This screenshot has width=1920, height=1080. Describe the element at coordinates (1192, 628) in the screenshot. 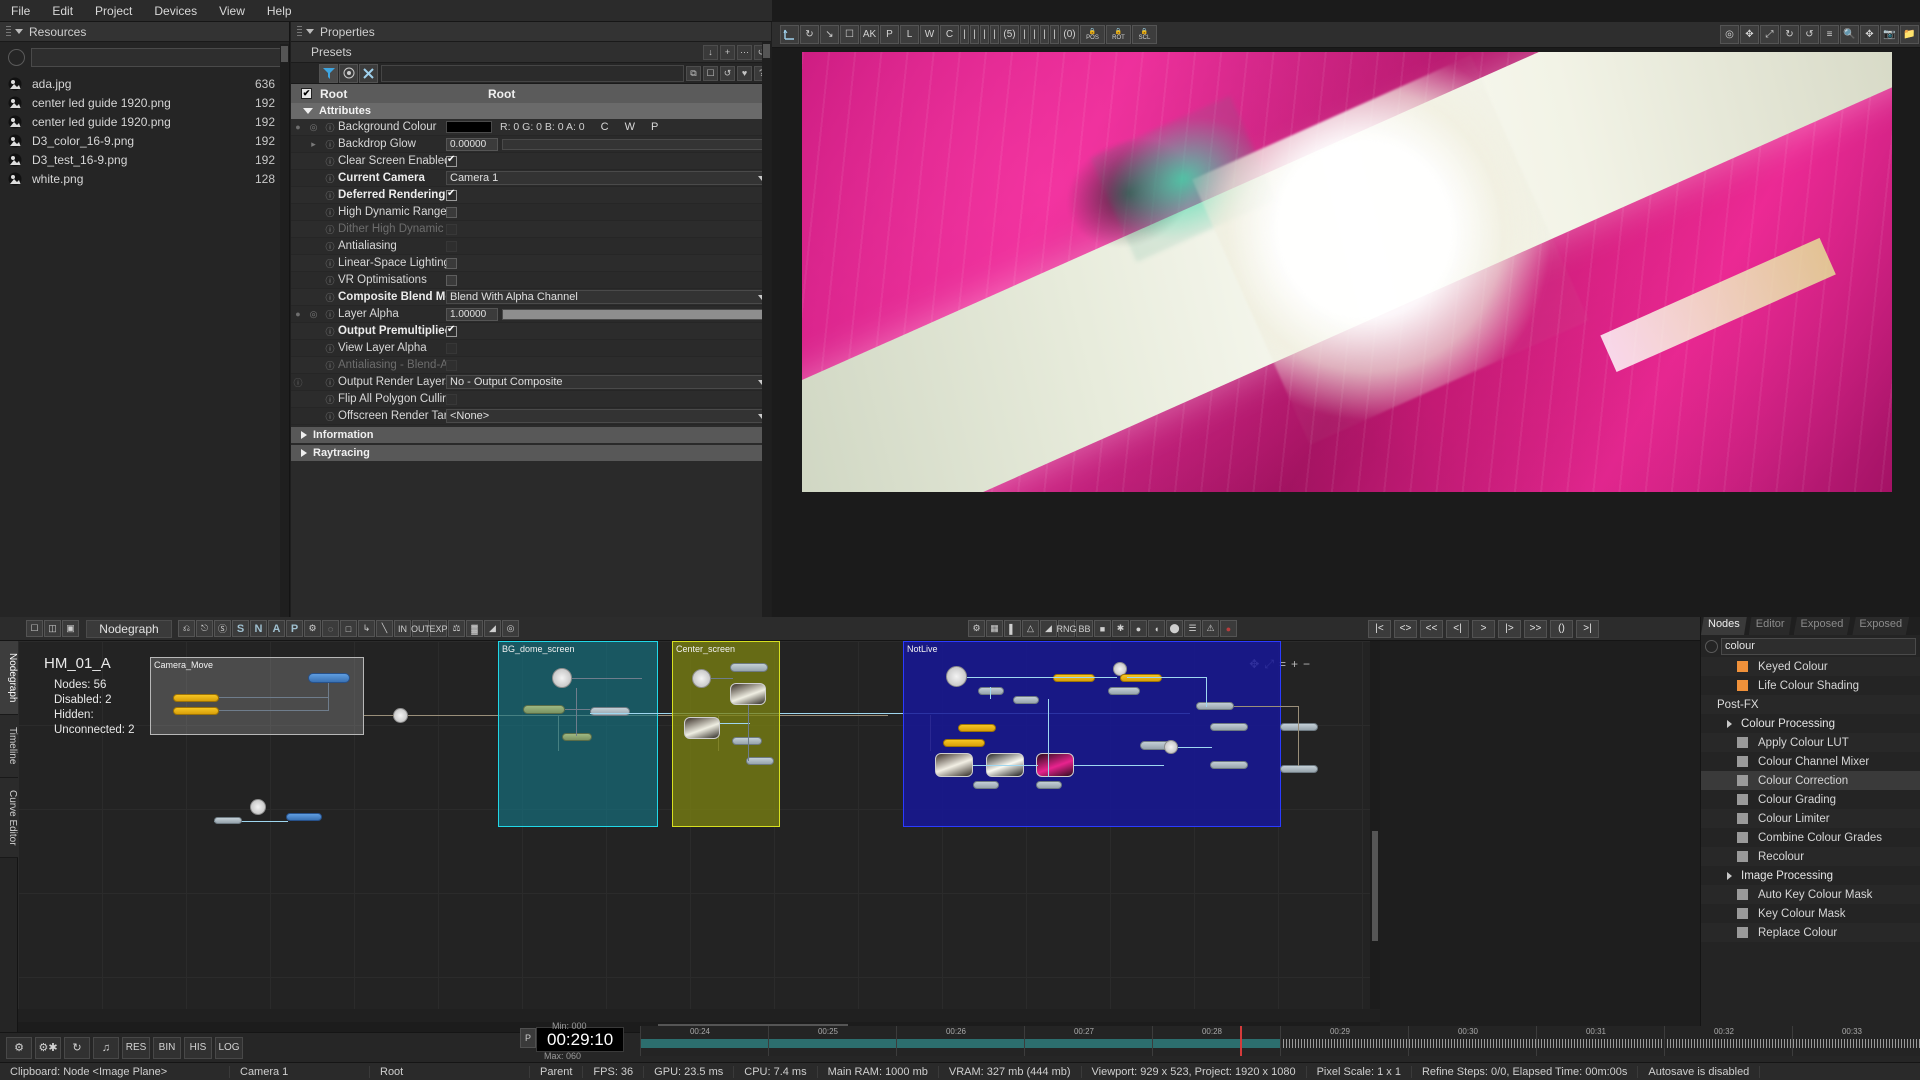

I see `list-icon: ☰` at that location.